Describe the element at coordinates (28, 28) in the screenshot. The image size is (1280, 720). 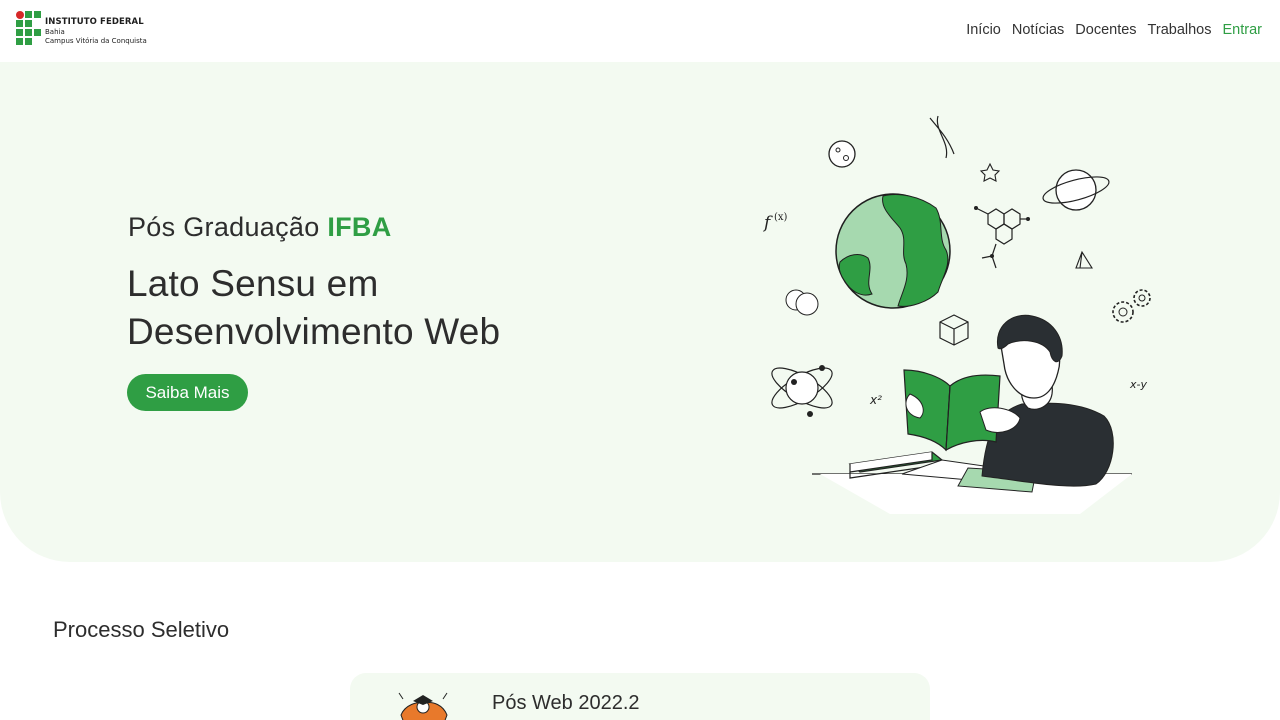
I see `logo-mark-icon` at that location.